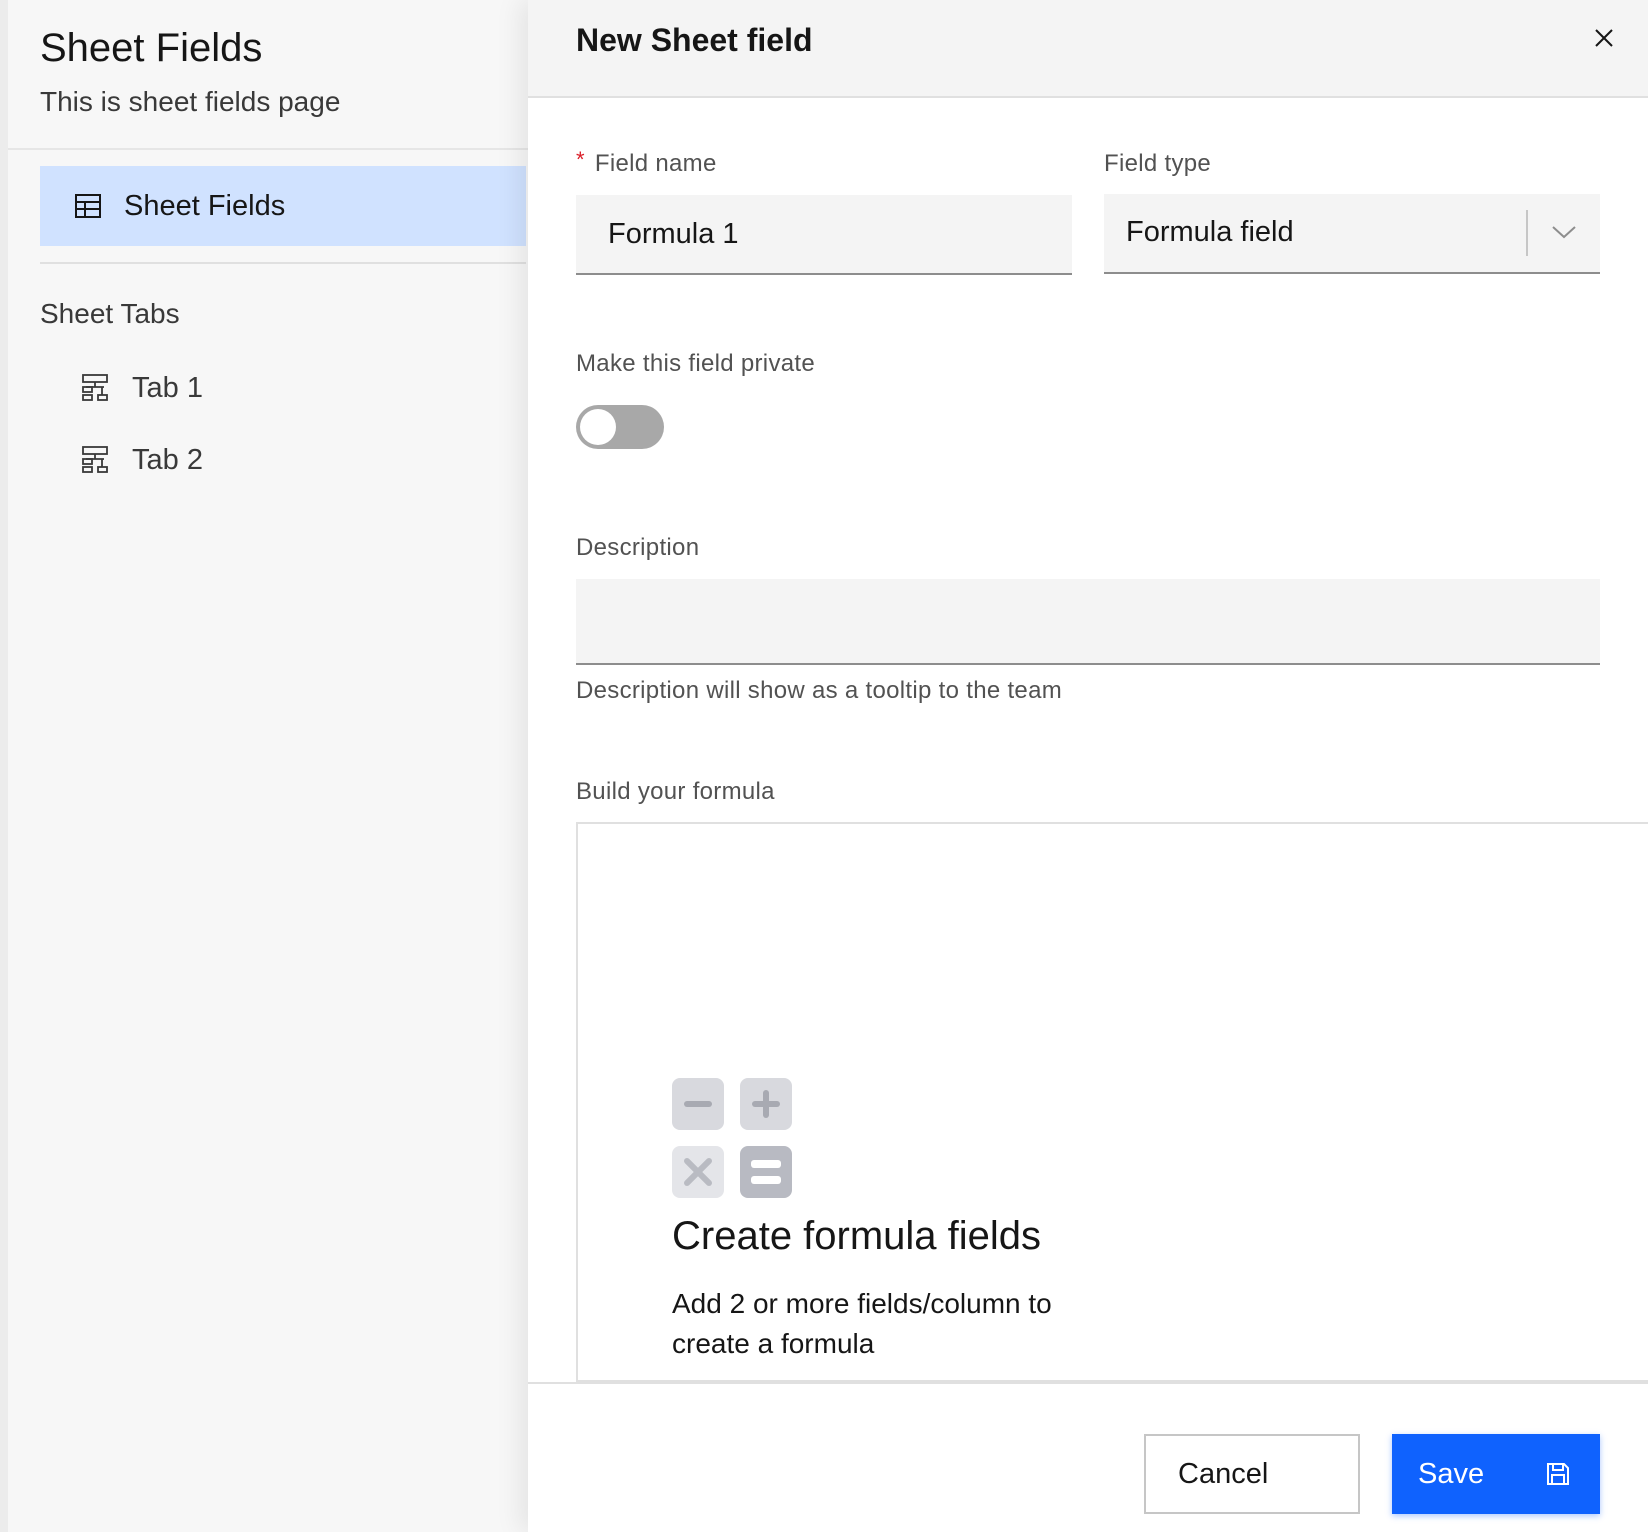 The height and width of the screenshot is (1532, 1648). Describe the element at coordinates (1558, 1474) in the screenshot. I see `save-icon` at that location.